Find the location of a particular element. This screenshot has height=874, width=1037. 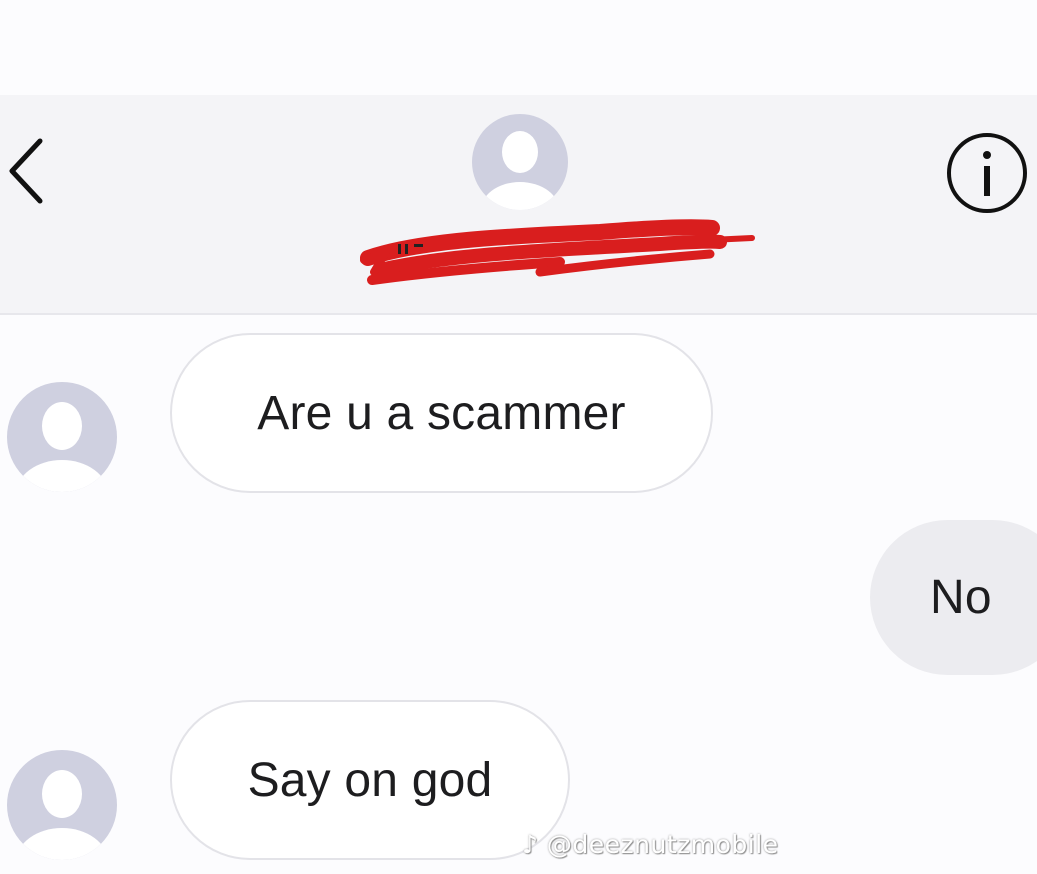

contact-avatar is located at coordinates (520, 162).